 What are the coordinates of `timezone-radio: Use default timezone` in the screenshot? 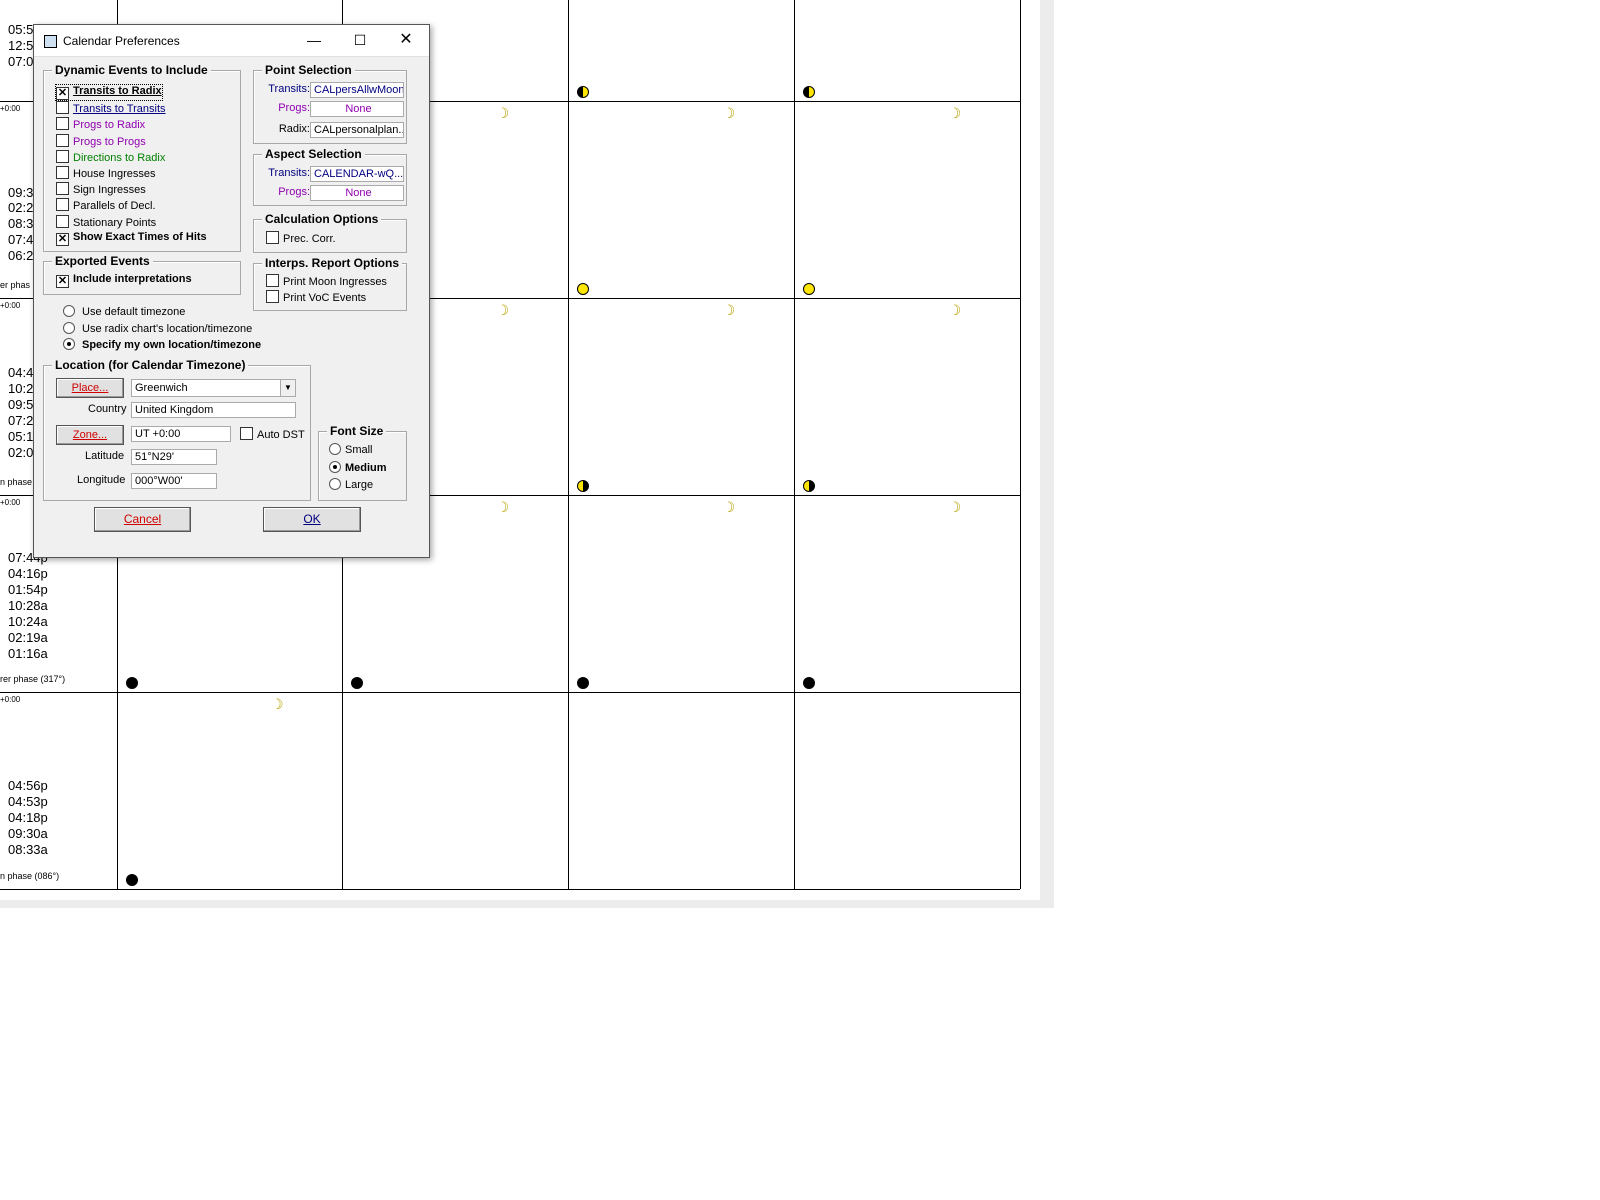 It's located at (124, 311).